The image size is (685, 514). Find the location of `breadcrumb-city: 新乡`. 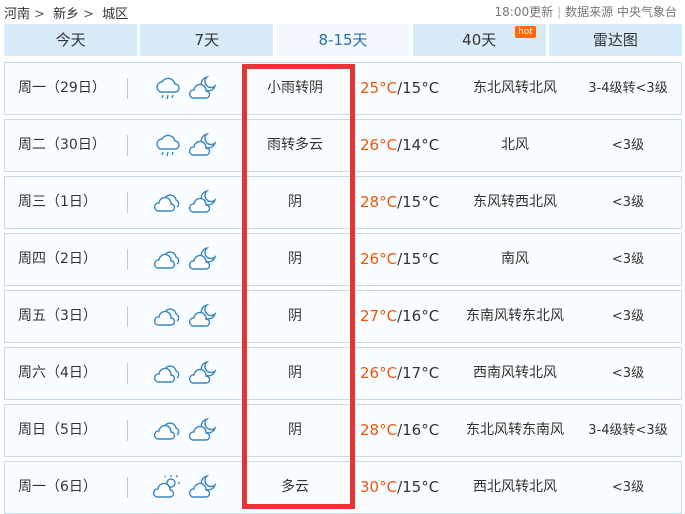

breadcrumb-city: 新乡 is located at coordinates (66, 14).